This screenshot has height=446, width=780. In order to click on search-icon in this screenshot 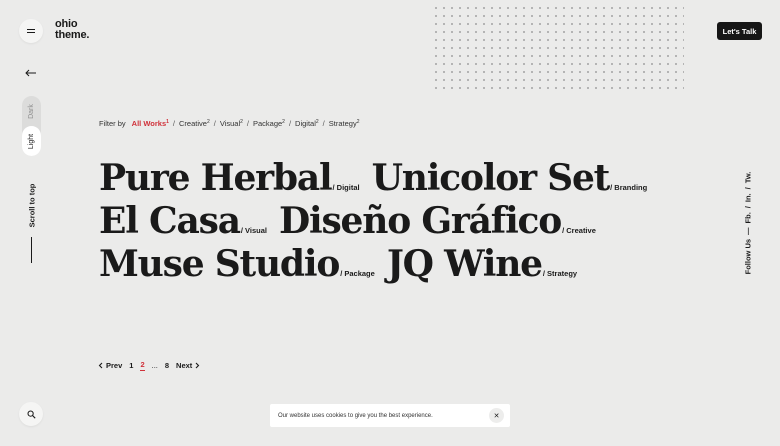, I will do `click(31, 414)`.